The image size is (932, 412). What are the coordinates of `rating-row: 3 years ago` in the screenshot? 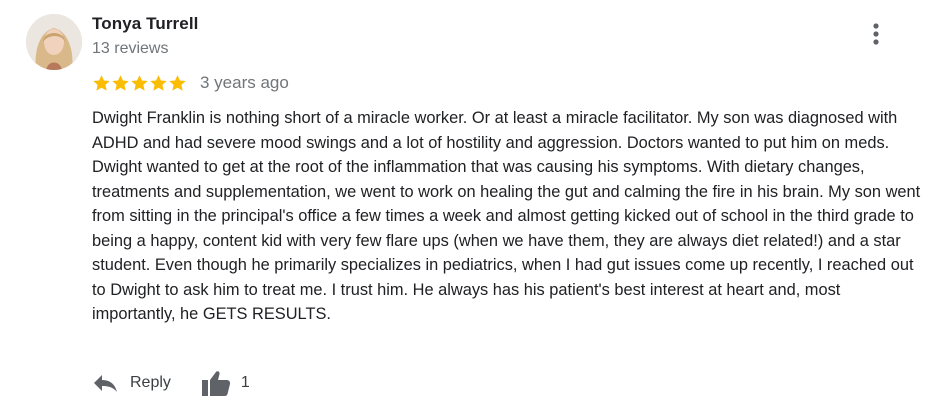 It's located at (190, 83).